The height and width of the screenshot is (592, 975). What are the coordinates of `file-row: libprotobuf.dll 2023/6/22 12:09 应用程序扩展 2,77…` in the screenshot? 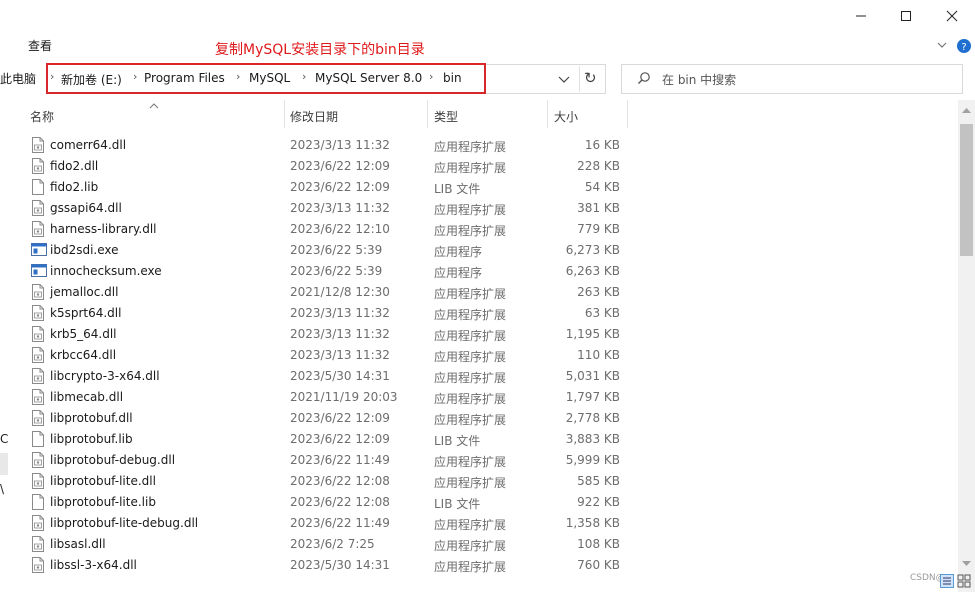 It's located at (480, 418).